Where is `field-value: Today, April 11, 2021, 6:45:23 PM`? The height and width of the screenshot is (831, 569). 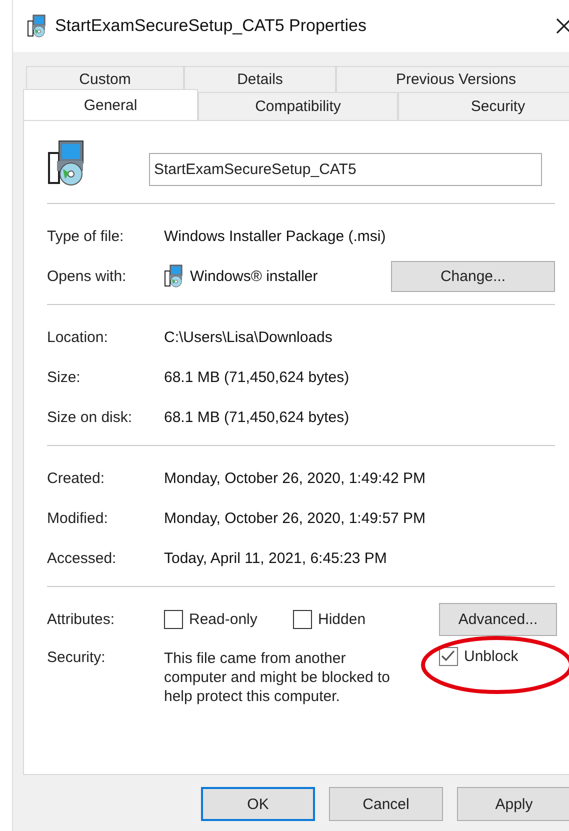
field-value: Today, April 11, 2021, 6:45:23 PM is located at coordinates (275, 558).